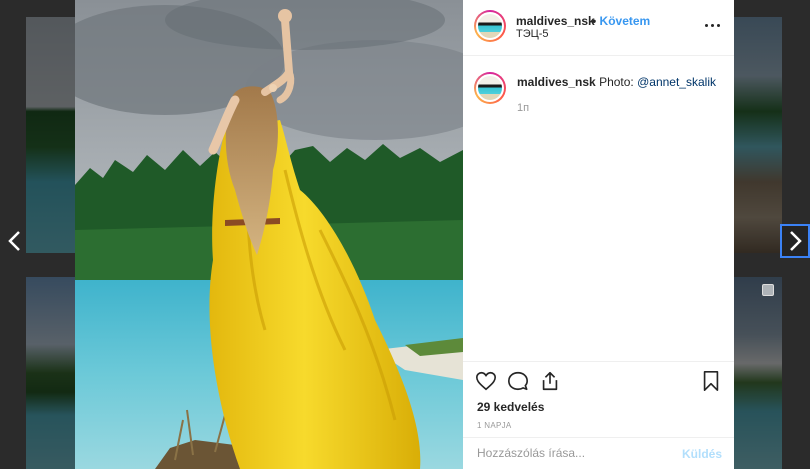 This screenshot has height=469, width=810. I want to click on share-icon, so click(550, 381).